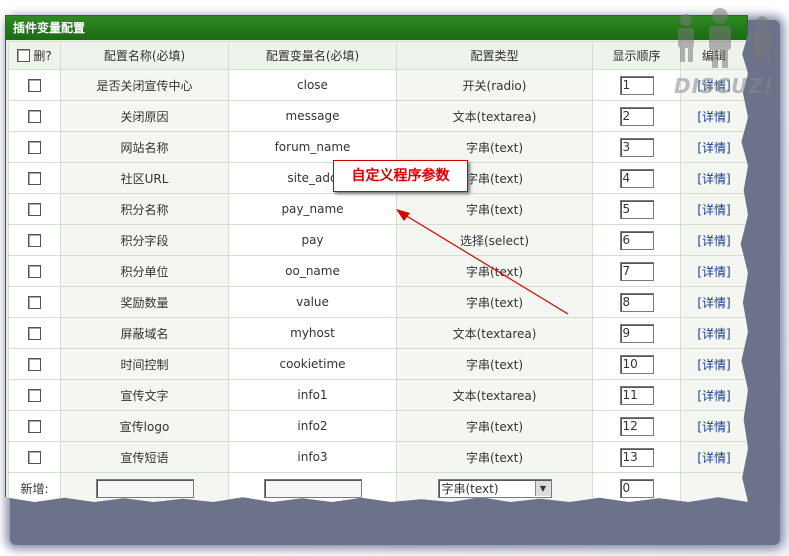  I want to click on arrow-head, so click(403, 215).